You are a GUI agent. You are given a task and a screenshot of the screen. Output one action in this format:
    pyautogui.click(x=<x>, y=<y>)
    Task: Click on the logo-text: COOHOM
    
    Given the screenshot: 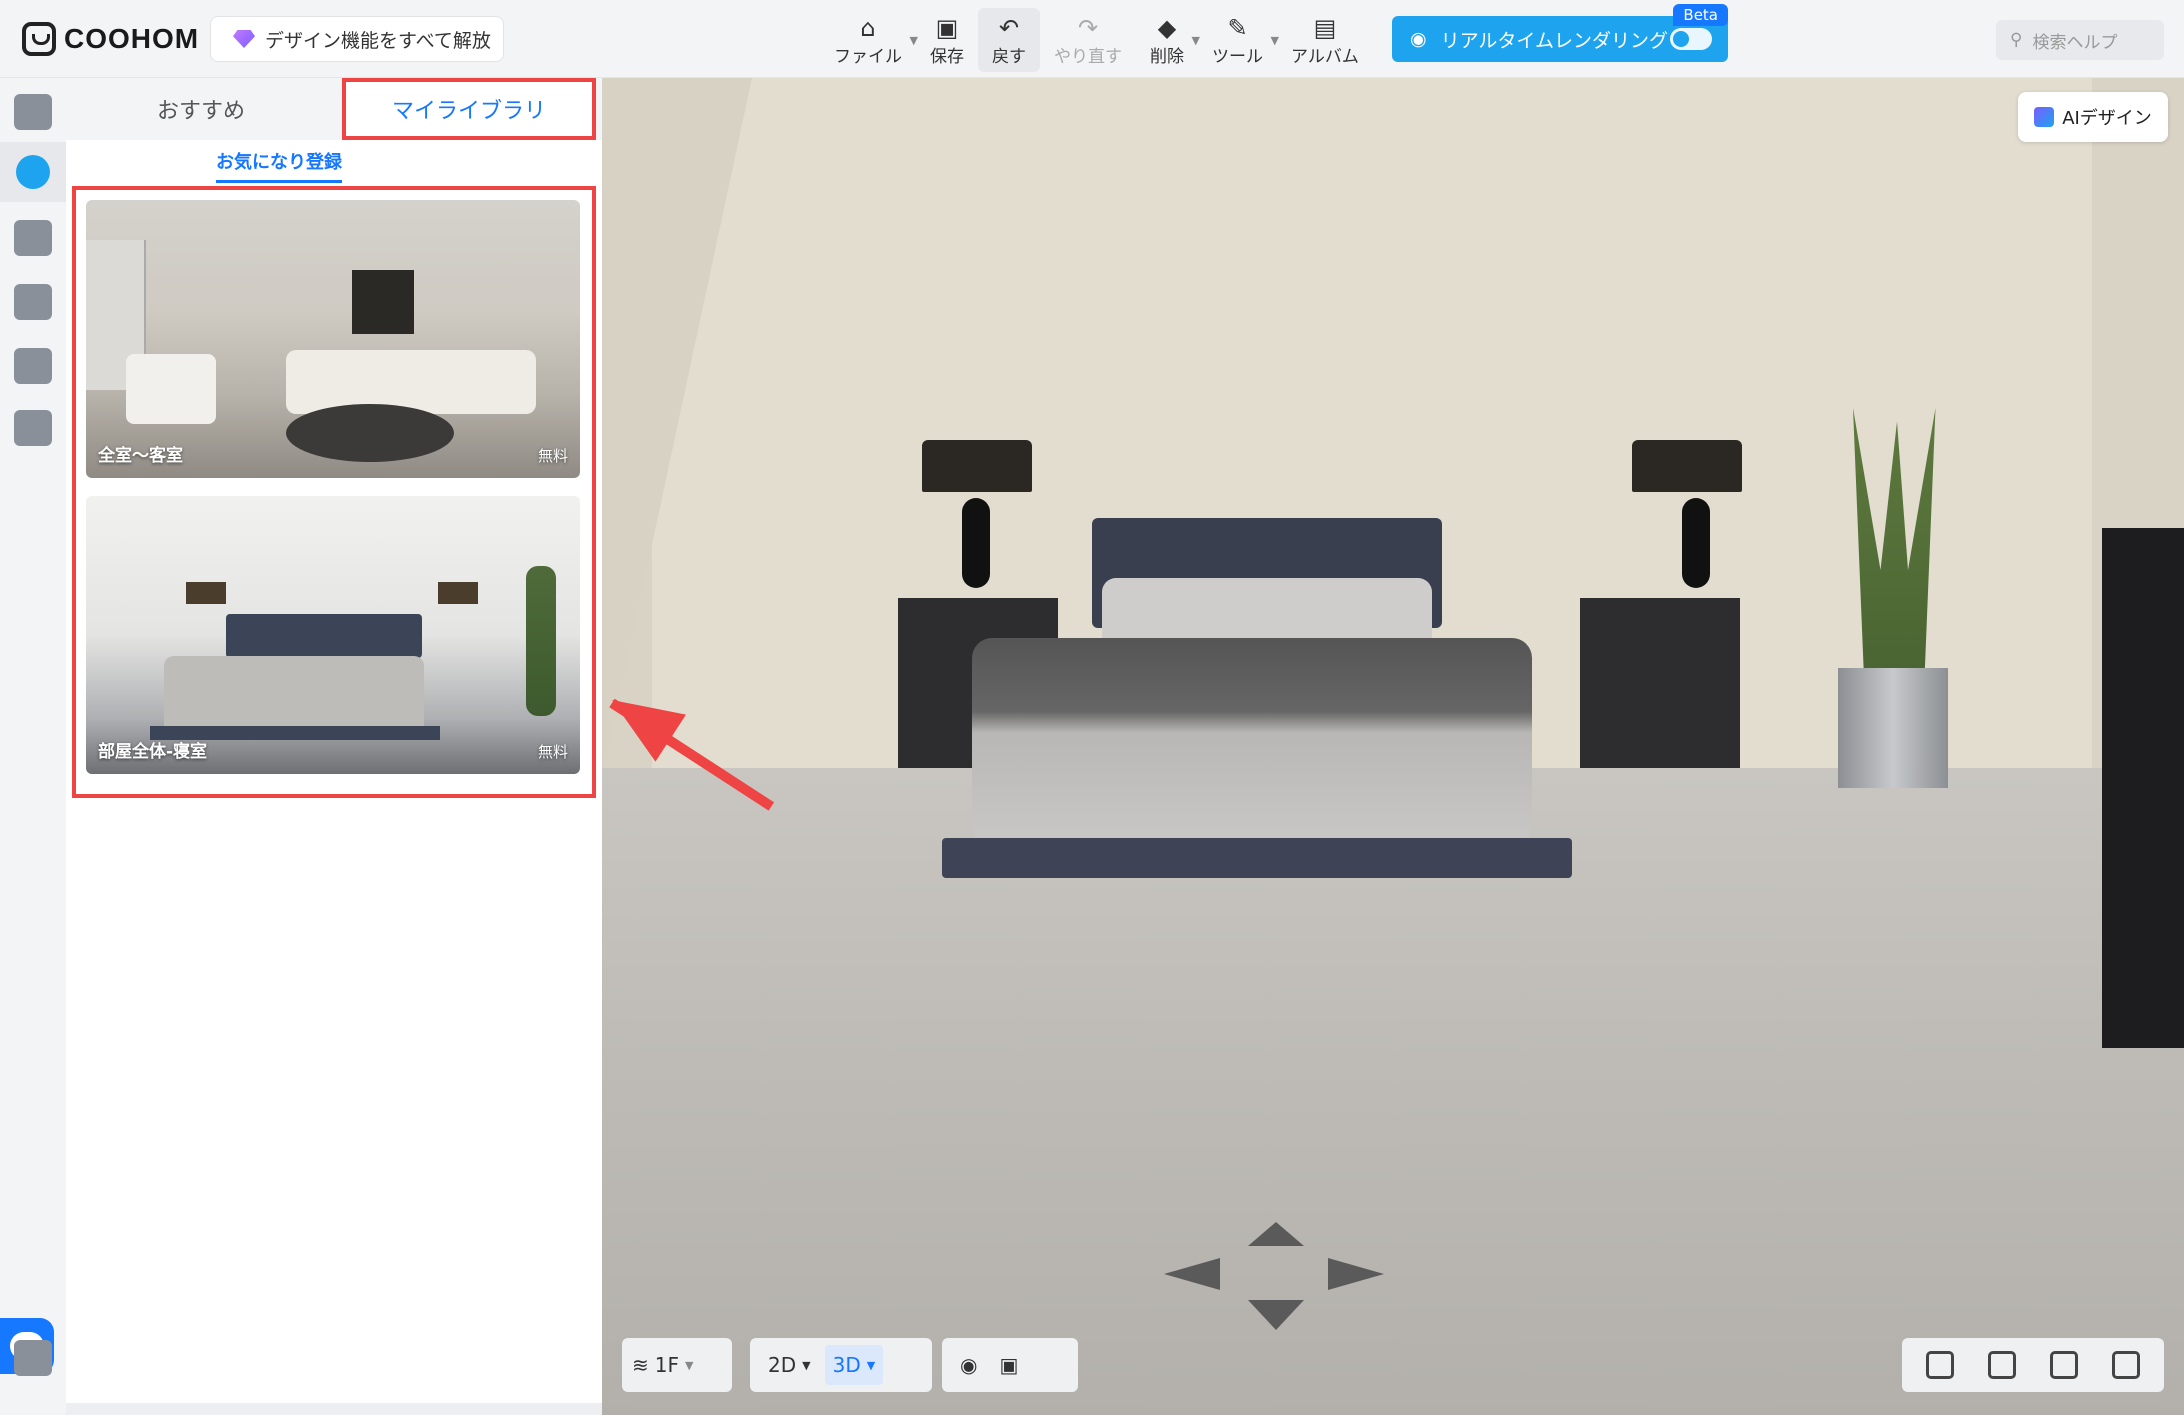 What is the action you would take?
    pyautogui.click(x=132, y=38)
    